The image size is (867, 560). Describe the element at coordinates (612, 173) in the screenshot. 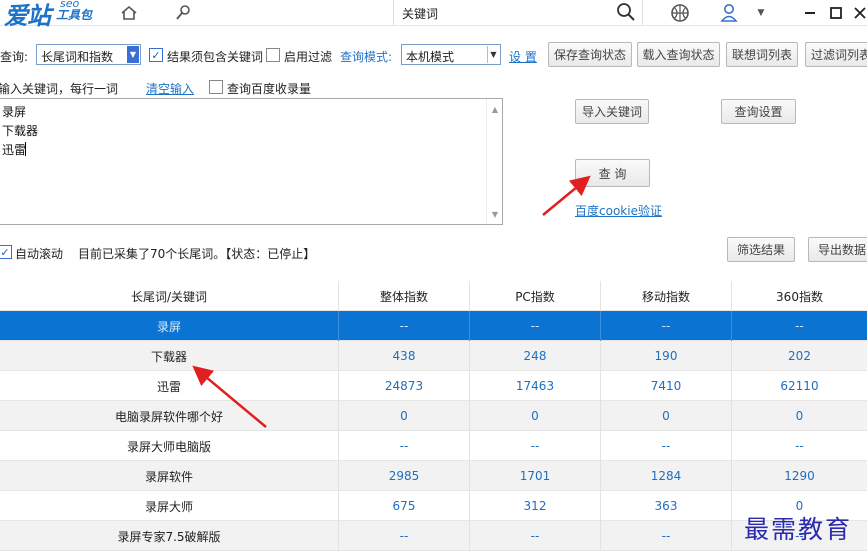

I see `query-button: 查 询` at that location.